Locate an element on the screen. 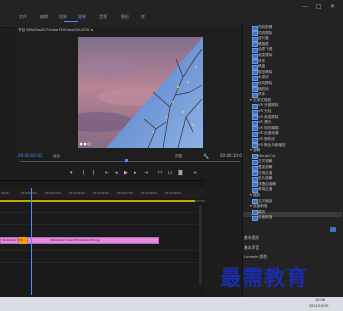 Image resolution: width=343 pixels, height=311 pixels. preview-frame-image is located at coordinates (140, 92).